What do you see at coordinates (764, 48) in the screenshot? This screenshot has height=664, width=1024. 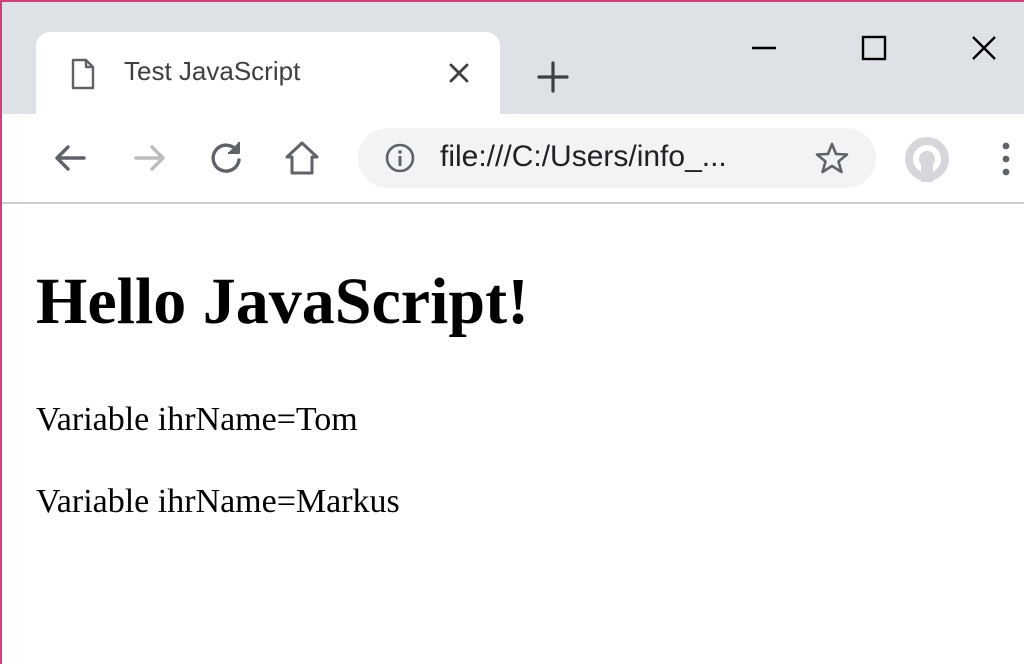 I see `minimize-button` at bounding box center [764, 48].